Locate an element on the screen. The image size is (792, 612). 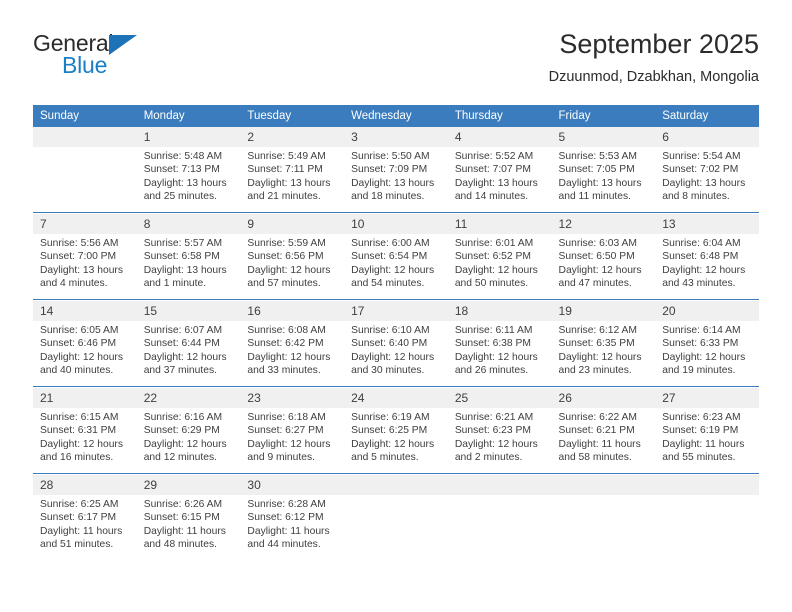
daylight-text-line2: and 48 minutes. is located at coordinates (180, 545).